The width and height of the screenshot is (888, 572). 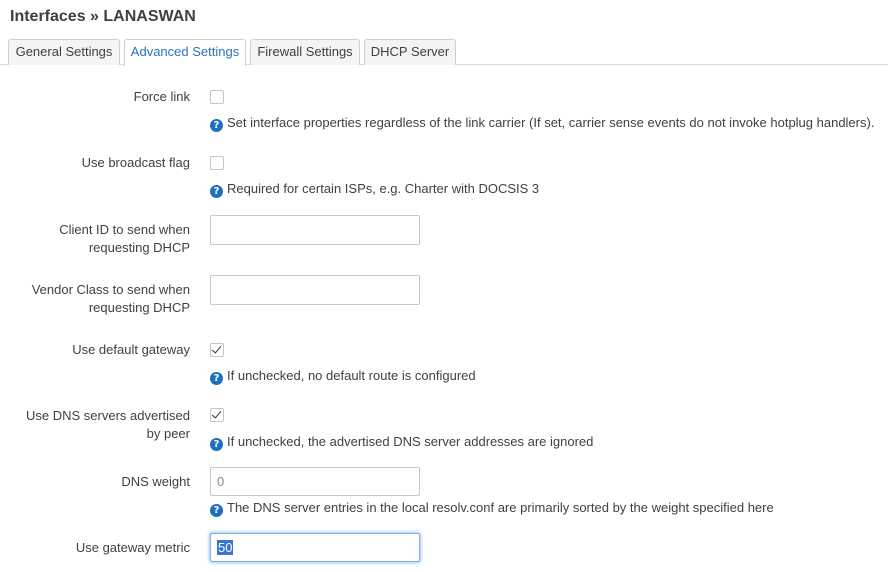 I want to click on default-gateway-checkbox, so click(x=217, y=350).